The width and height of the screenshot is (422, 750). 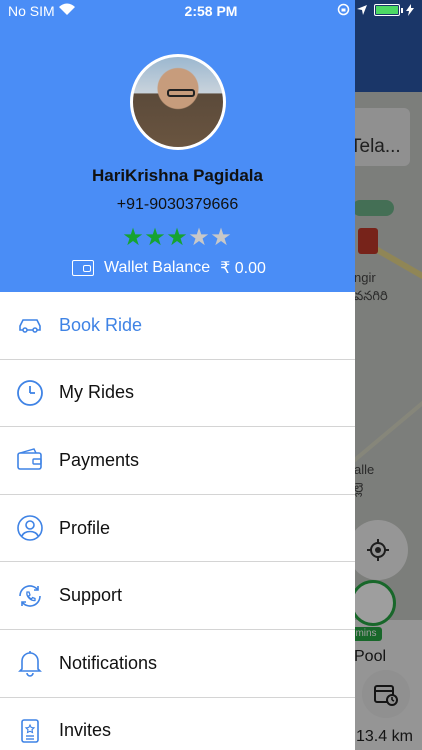 I want to click on menu-item-label: Support, so click(x=91, y=595).